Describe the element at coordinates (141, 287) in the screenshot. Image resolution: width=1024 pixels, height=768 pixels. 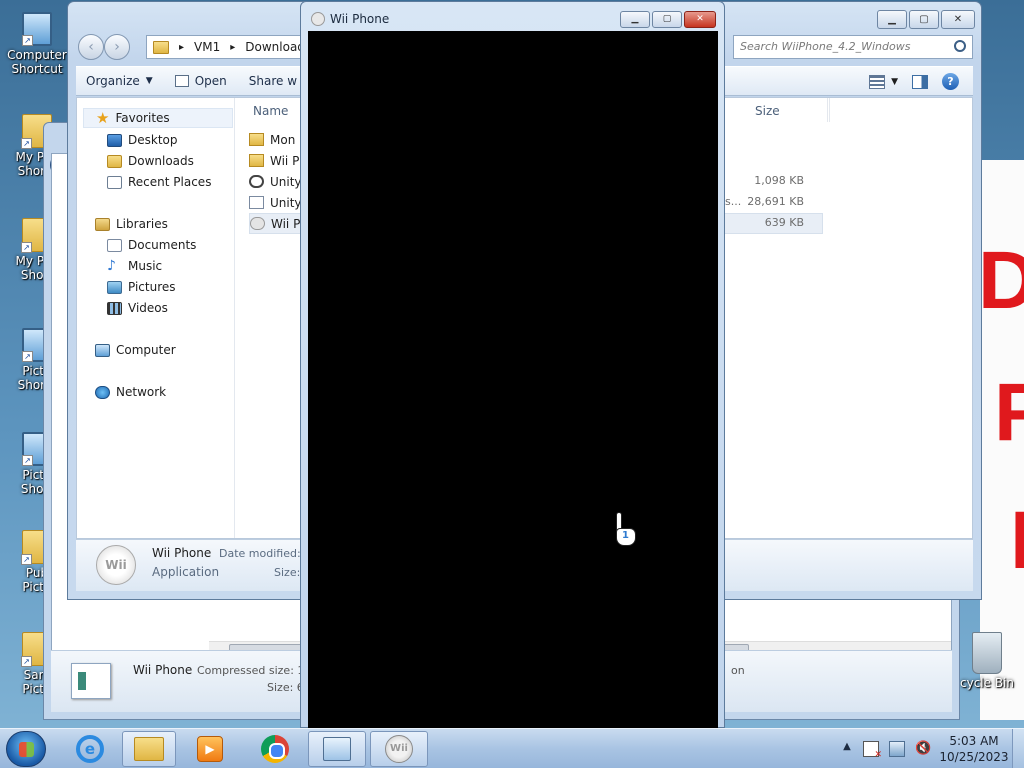
I see `nav-pictures: Pictures` at that location.